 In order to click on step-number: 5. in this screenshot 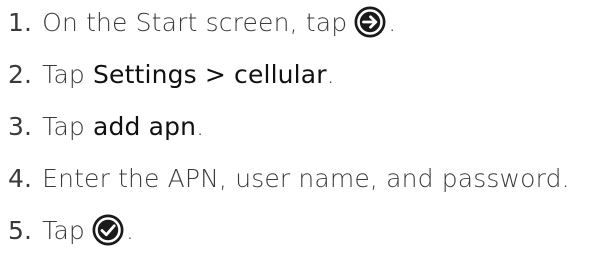, I will do `click(20, 230)`.